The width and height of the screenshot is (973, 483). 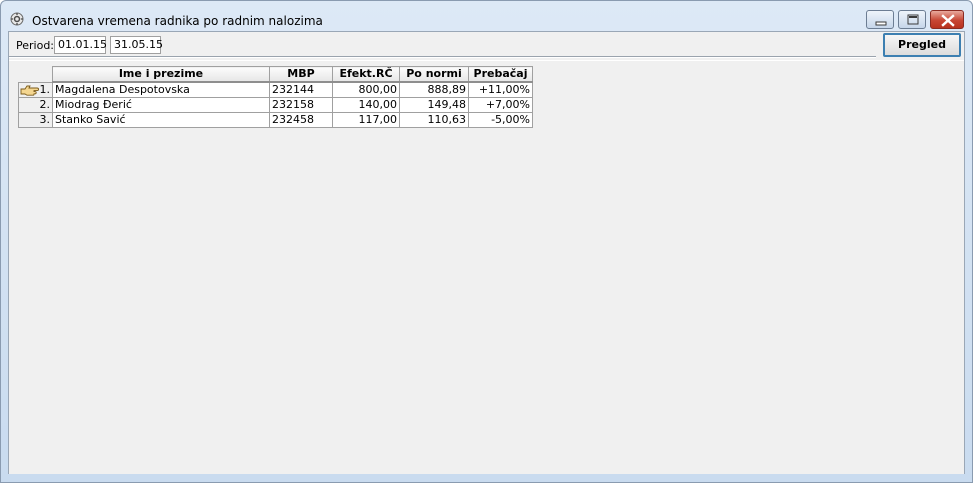 What do you see at coordinates (442, 57) in the screenshot?
I see `toolbar-divider` at bounding box center [442, 57].